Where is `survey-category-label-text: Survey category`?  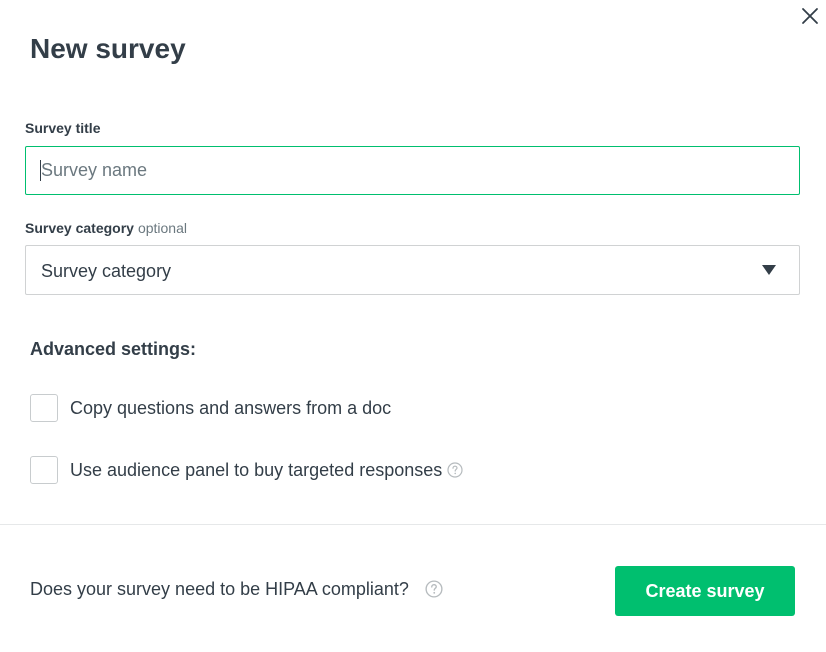
survey-category-label-text: Survey category is located at coordinates (79, 228).